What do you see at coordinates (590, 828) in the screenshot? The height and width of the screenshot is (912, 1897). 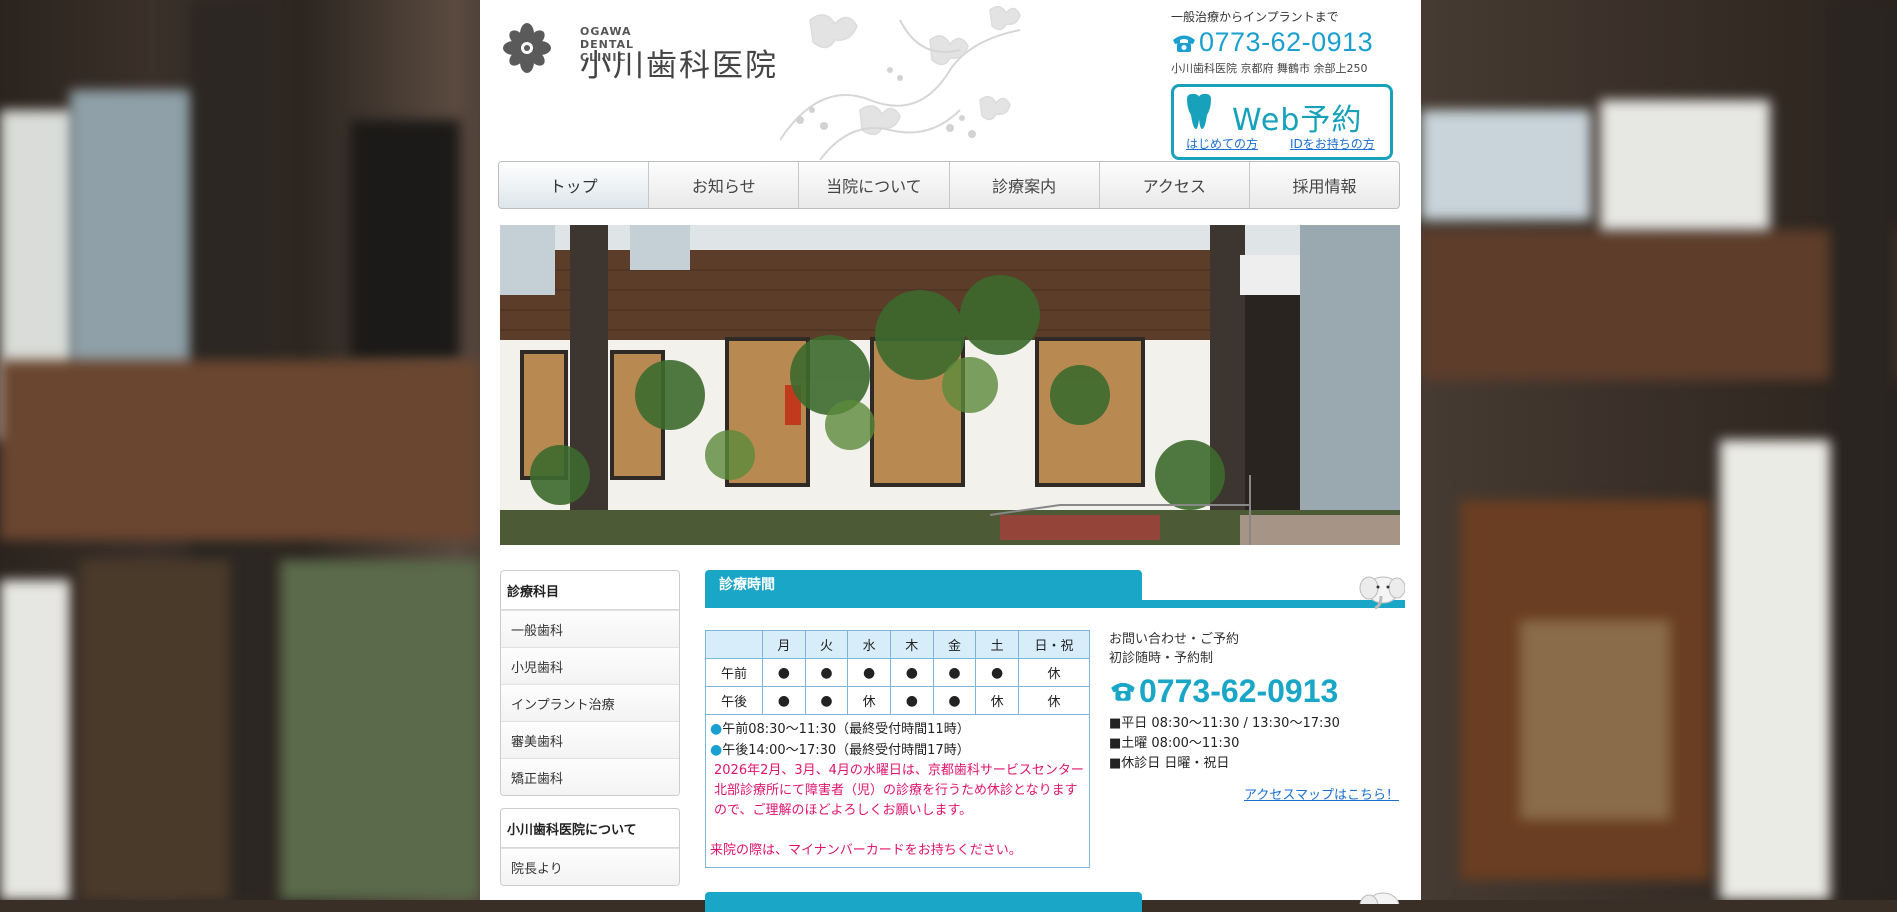 I see `sidebar-heading: 小川歯科医院について` at bounding box center [590, 828].